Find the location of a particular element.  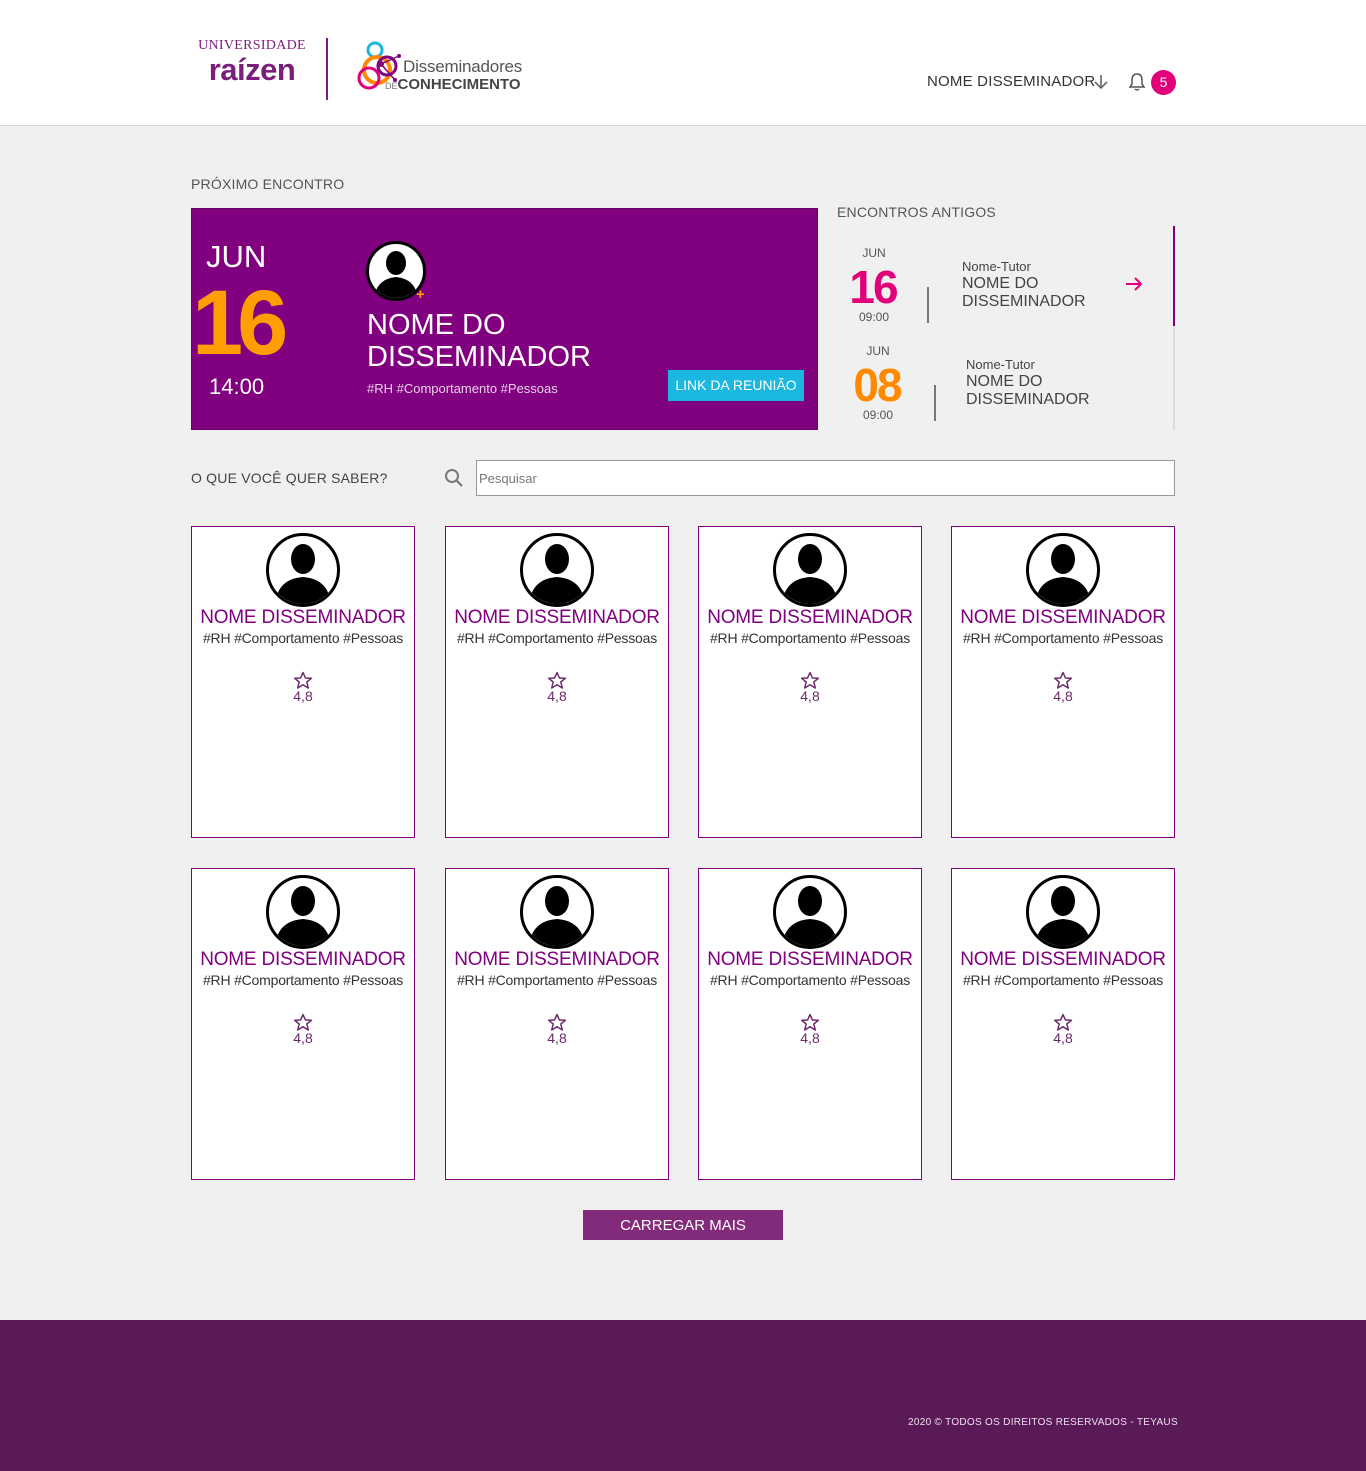

bell-icon is located at coordinates (1137, 82).